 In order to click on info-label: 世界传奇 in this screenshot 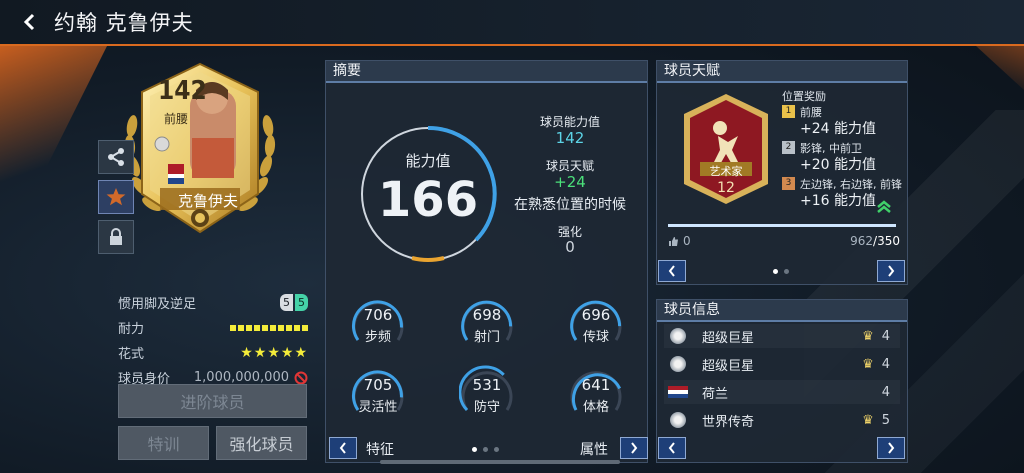, I will do `click(728, 422)`.